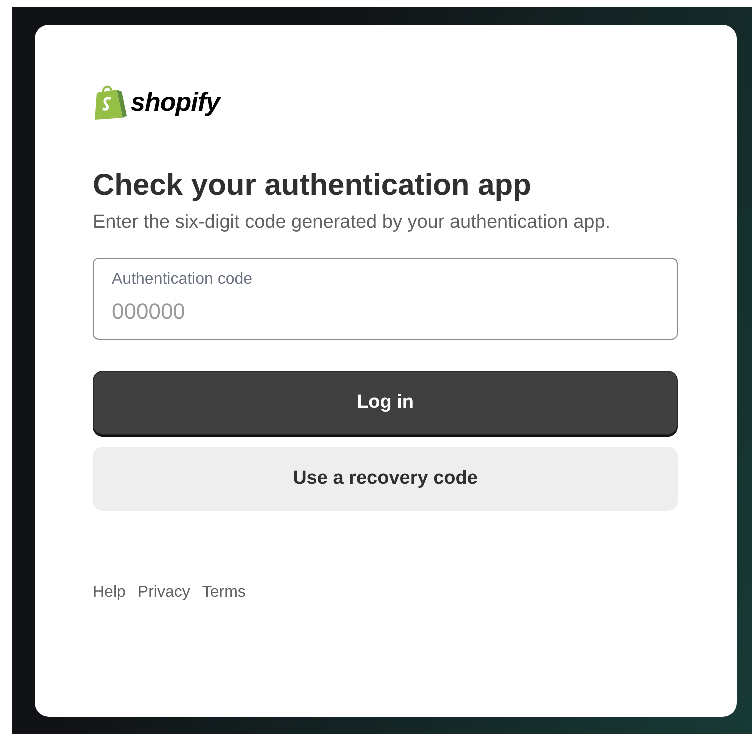 Image resolution: width=752 pixels, height=734 pixels. What do you see at coordinates (312, 186) in the screenshot?
I see `page-heading: Check your authentication app` at bounding box center [312, 186].